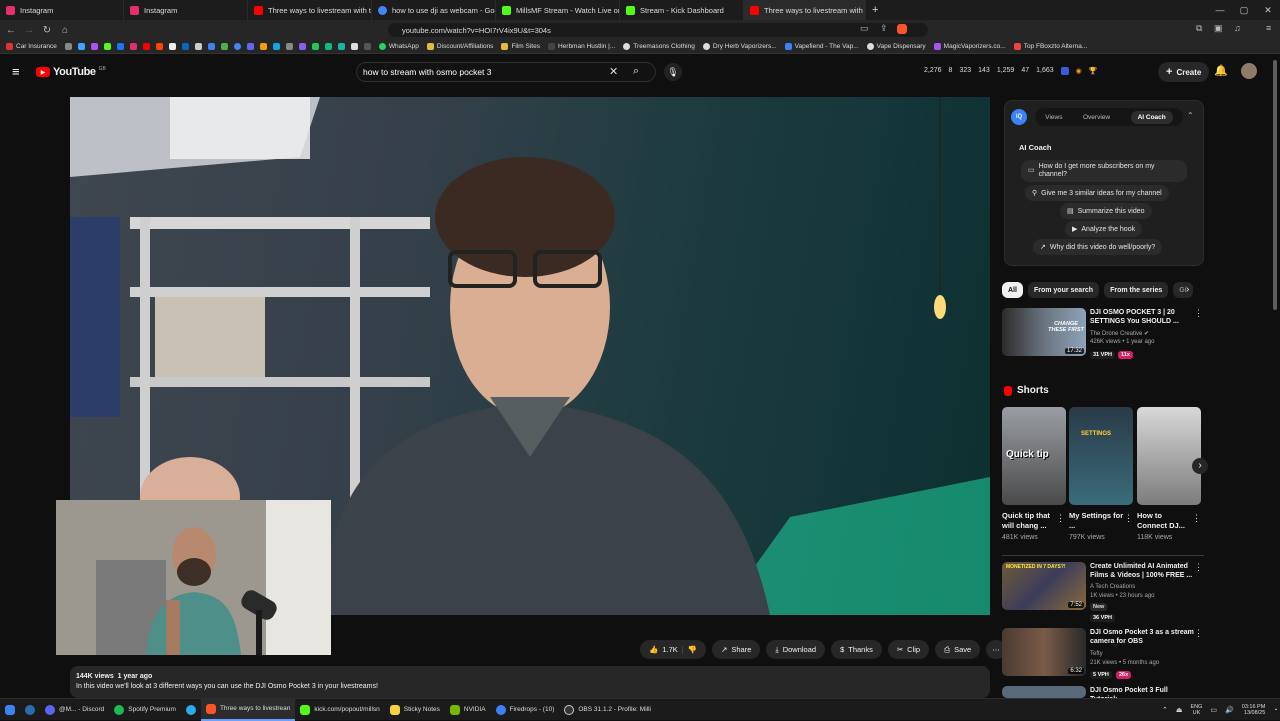 This screenshot has width=1280, height=721. Describe the element at coordinates (805, 10) in the screenshot. I see `browser-tab-active: Three ways to livestream with✕` at that location.